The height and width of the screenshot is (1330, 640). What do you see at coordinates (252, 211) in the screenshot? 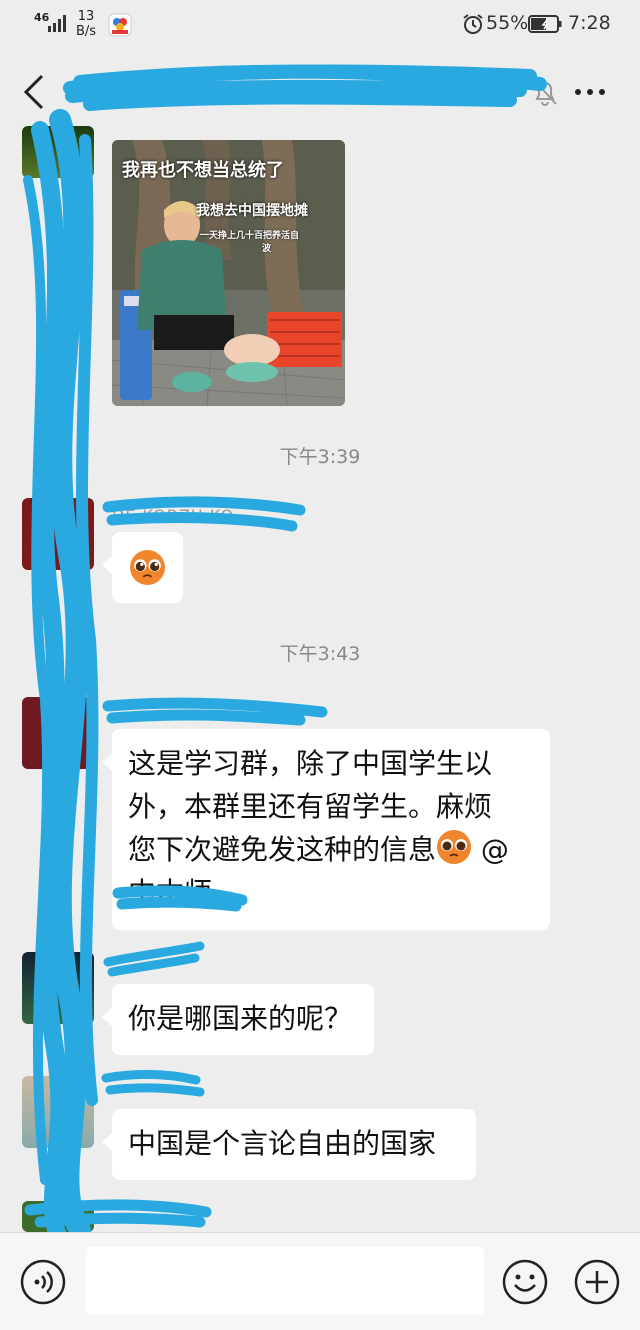
I see `meme-caption-2: 我想去中国摆地摊` at bounding box center [252, 211].